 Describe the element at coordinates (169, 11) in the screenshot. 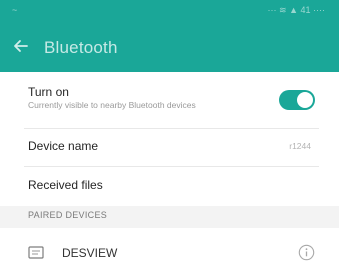

I see `status-bar: ~ ··· ≋ ▲ 41 ····` at that location.